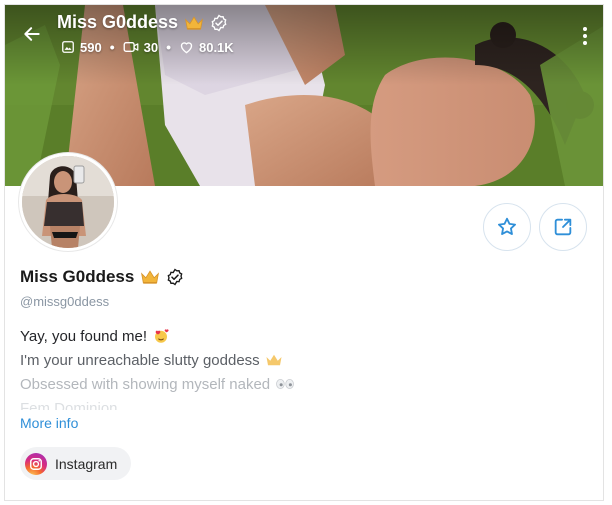  I want to click on instagram-icon, so click(36, 463).